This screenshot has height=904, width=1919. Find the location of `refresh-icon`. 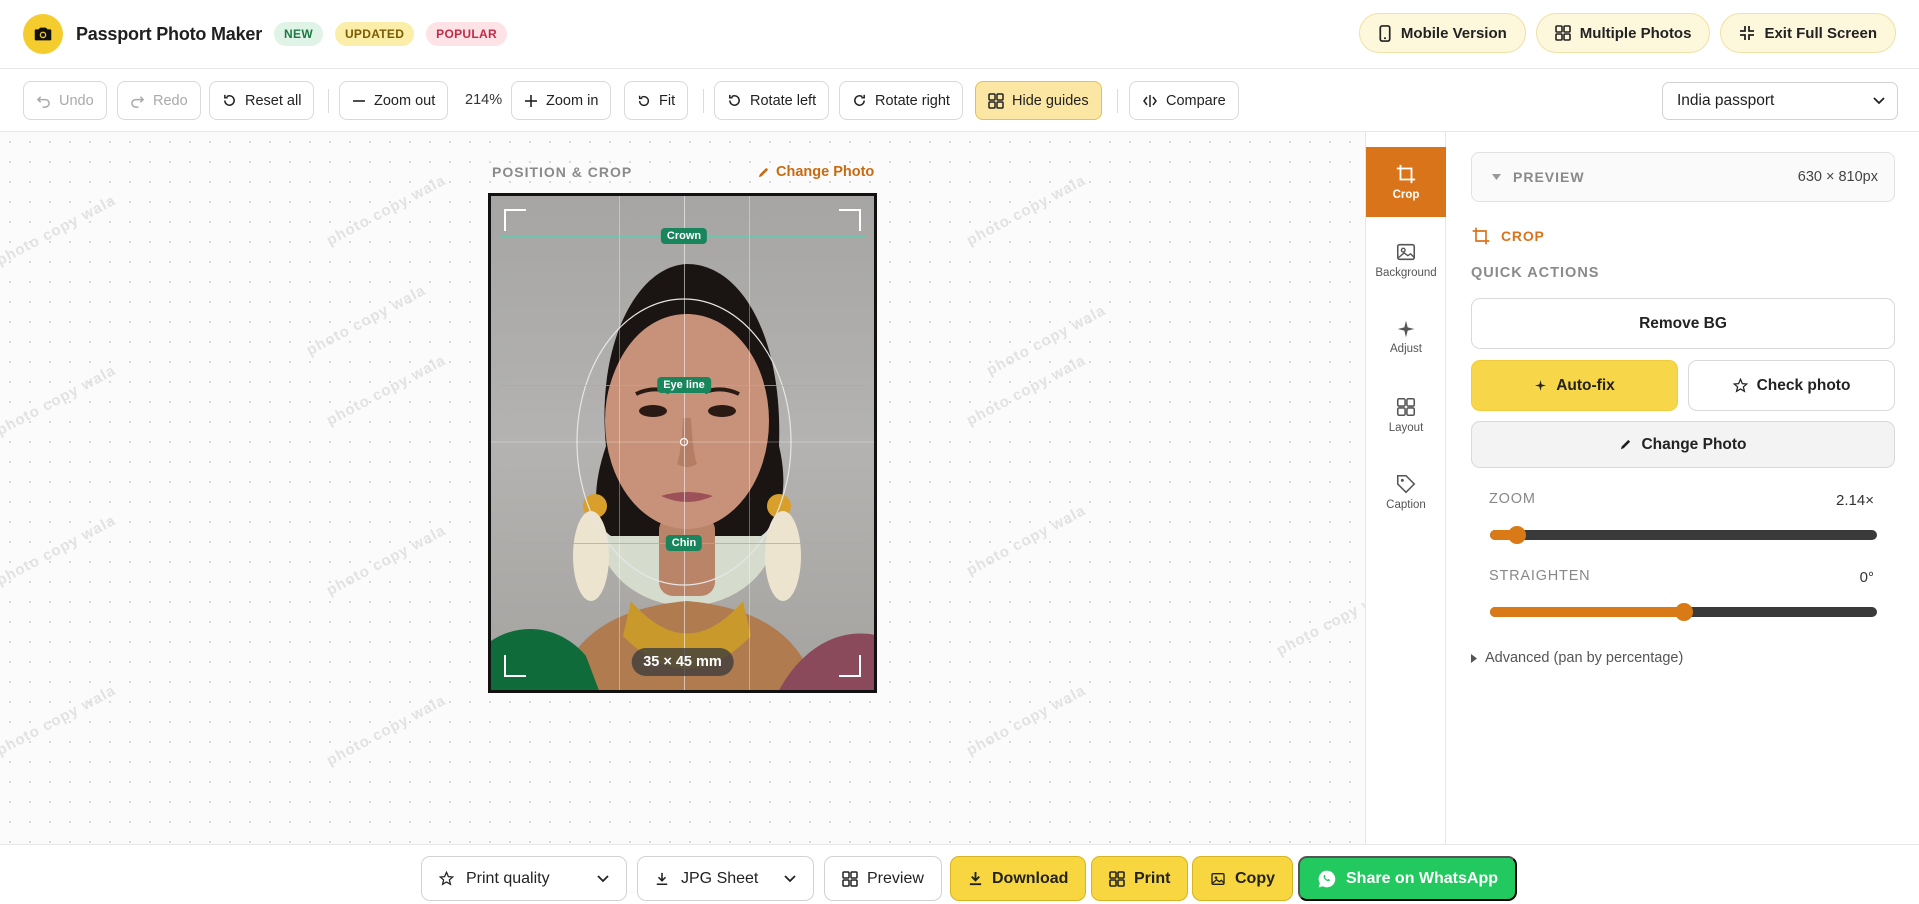

refresh-icon is located at coordinates (644, 100).